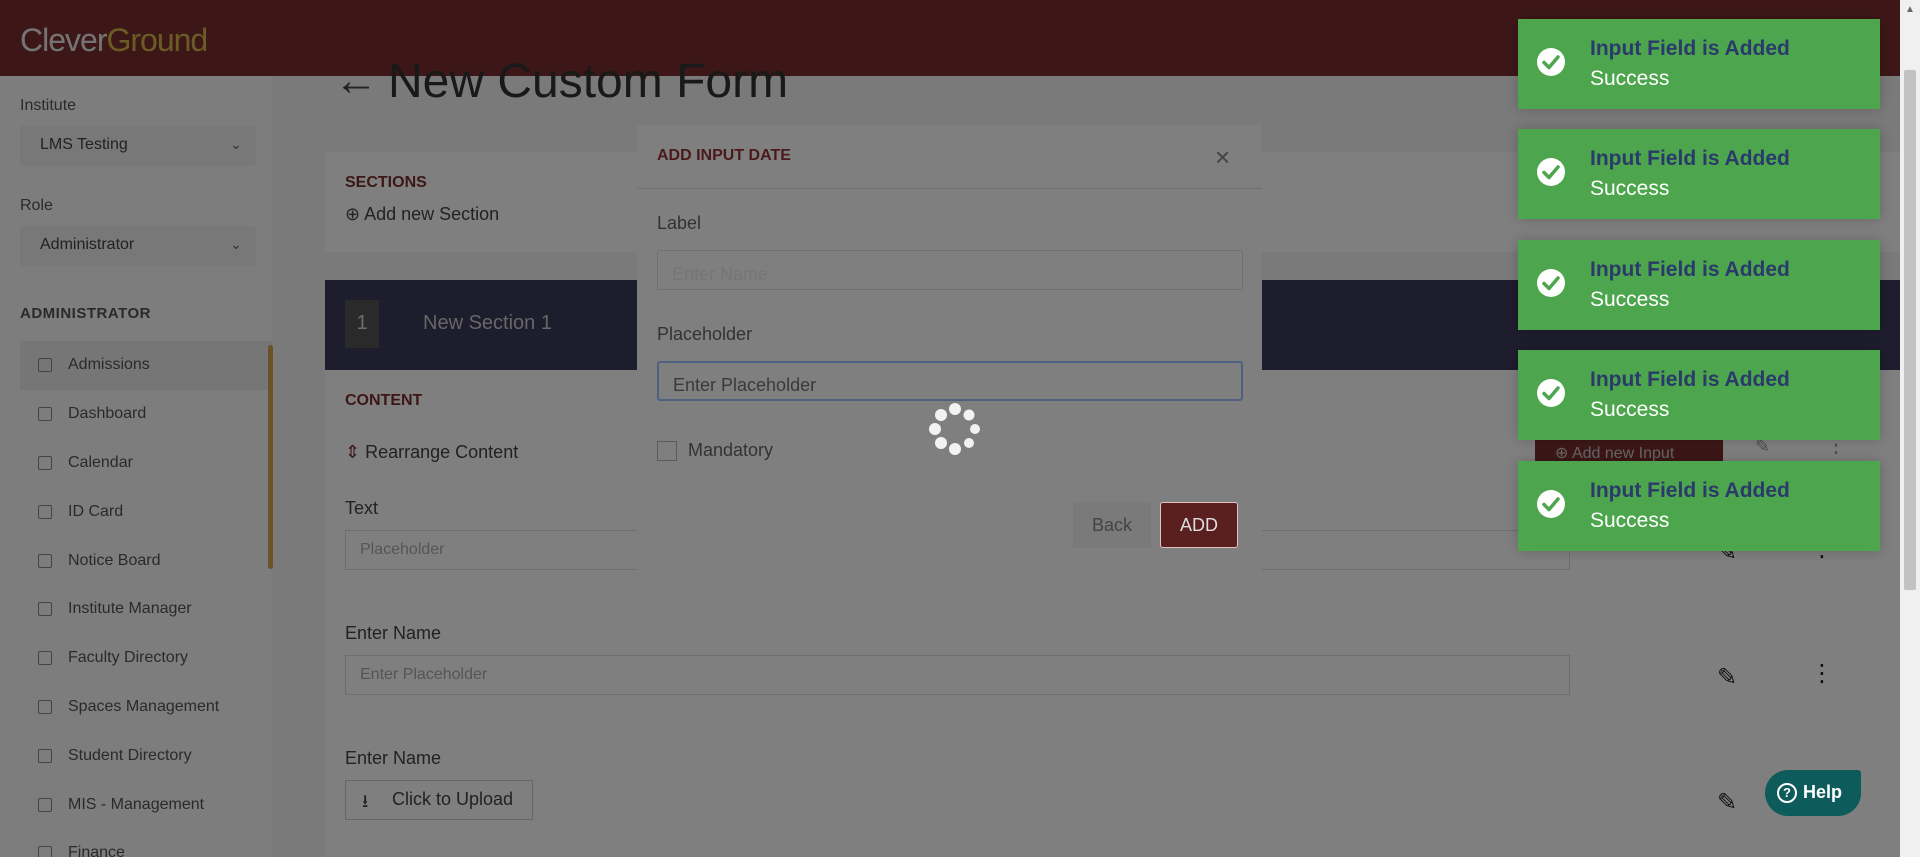 The height and width of the screenshot is (857, 1920). Describe the element at coordinates (1199, 525) in the screenshot. I see `add-button: ADD` at that location.